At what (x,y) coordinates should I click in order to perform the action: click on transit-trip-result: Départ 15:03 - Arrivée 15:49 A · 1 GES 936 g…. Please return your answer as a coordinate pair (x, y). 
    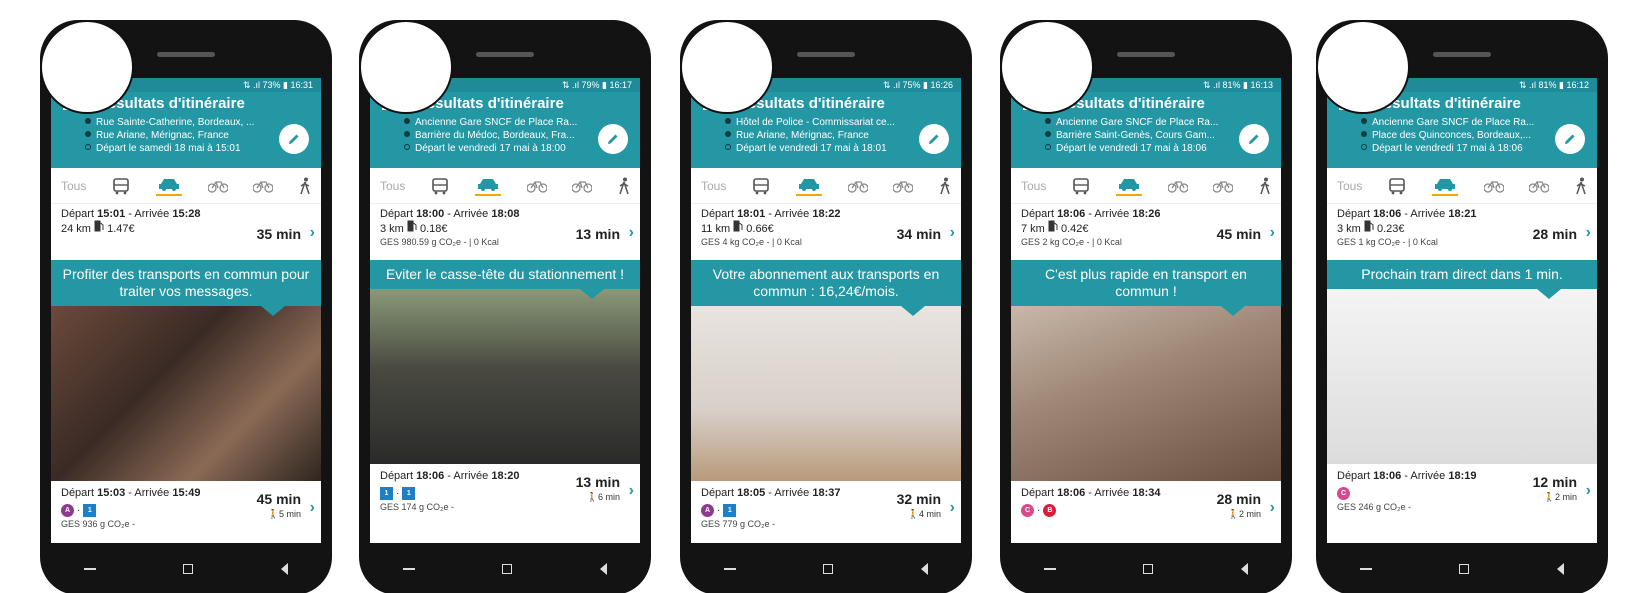
    Looking at the image, I should click on (186, 512).